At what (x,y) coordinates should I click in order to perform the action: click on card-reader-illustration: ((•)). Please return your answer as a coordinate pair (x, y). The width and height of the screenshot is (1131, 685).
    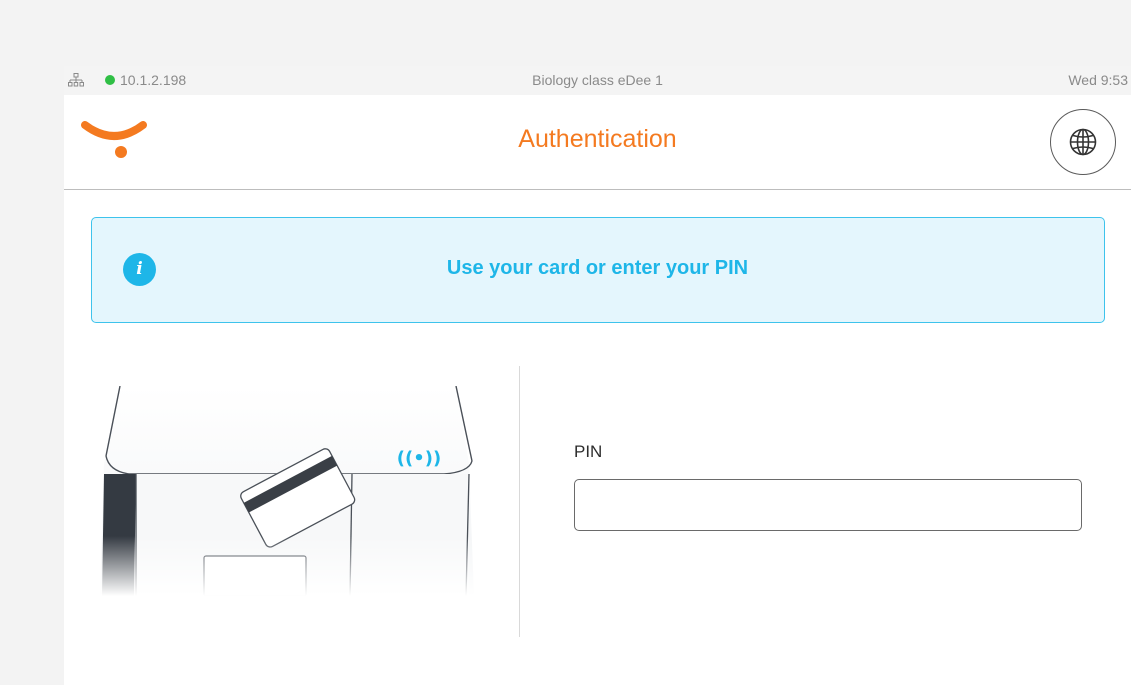
    Looking at the image, I should click on (294, 491).